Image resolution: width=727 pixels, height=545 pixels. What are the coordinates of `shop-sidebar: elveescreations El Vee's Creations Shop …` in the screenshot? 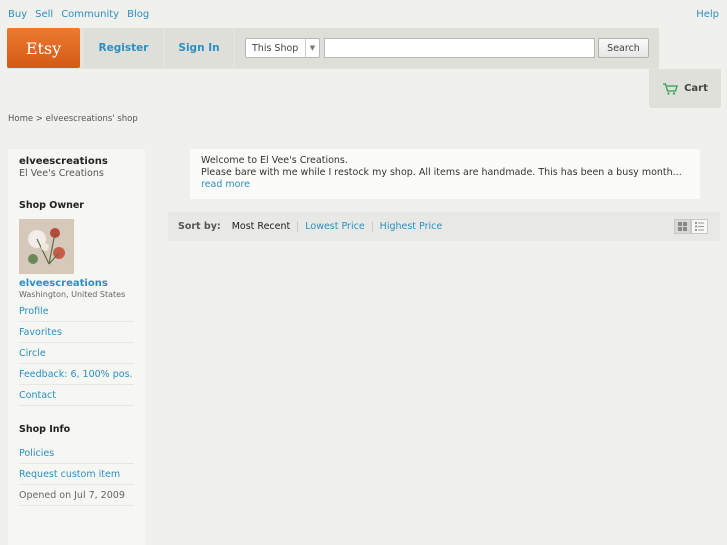 It's located at (76, 347).